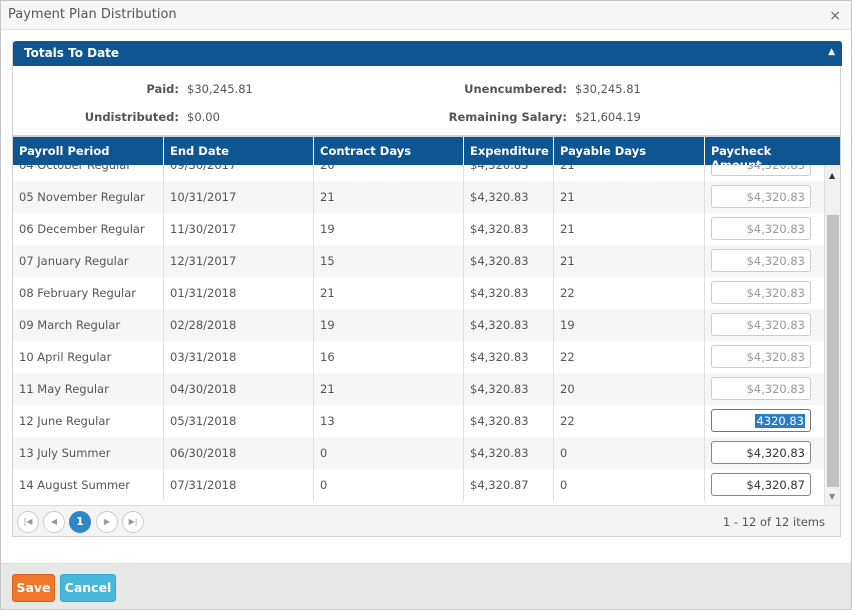 The height and width of the screenshot is (610, 852). Describe the element at coordinates (628, 389) in the screenshot. I see `cell-payable-days: 20` at that location.